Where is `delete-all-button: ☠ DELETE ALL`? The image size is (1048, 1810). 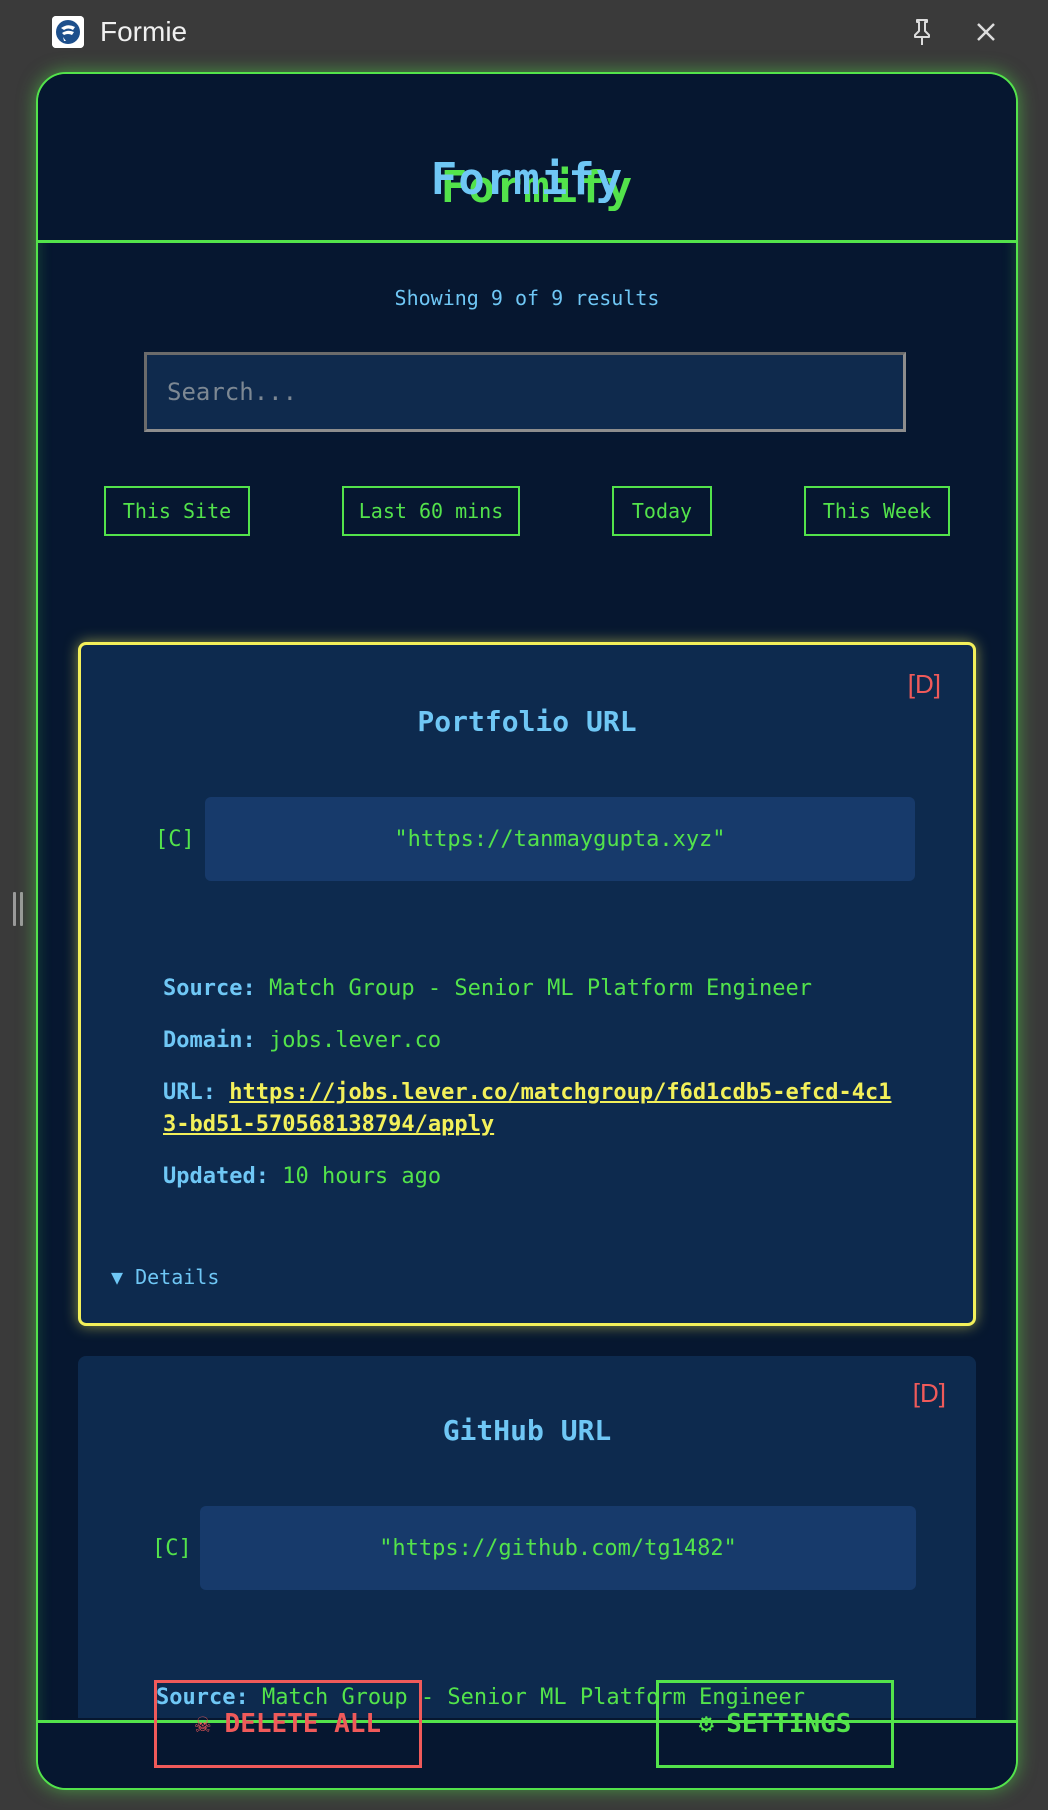 delete-all-button: ☠ DELETE ALL is located at coordinates (288, 1724).